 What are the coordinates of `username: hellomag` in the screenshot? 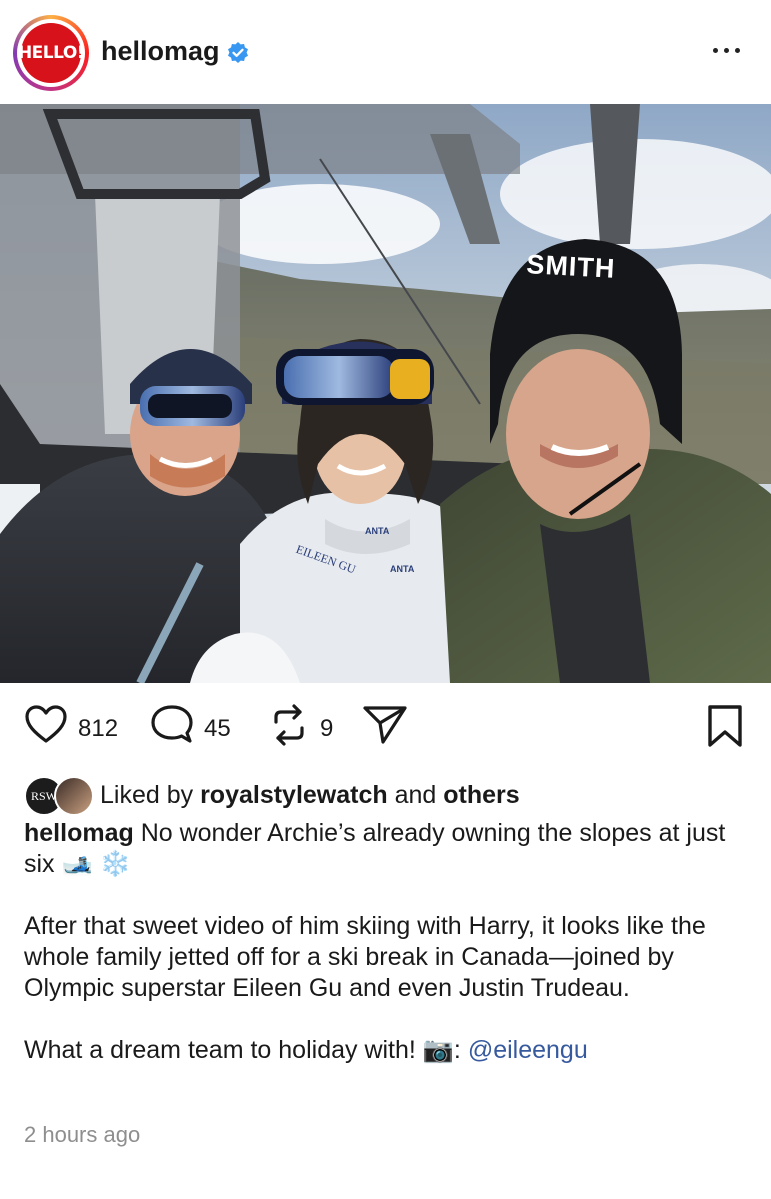 It's located at (160, 51).